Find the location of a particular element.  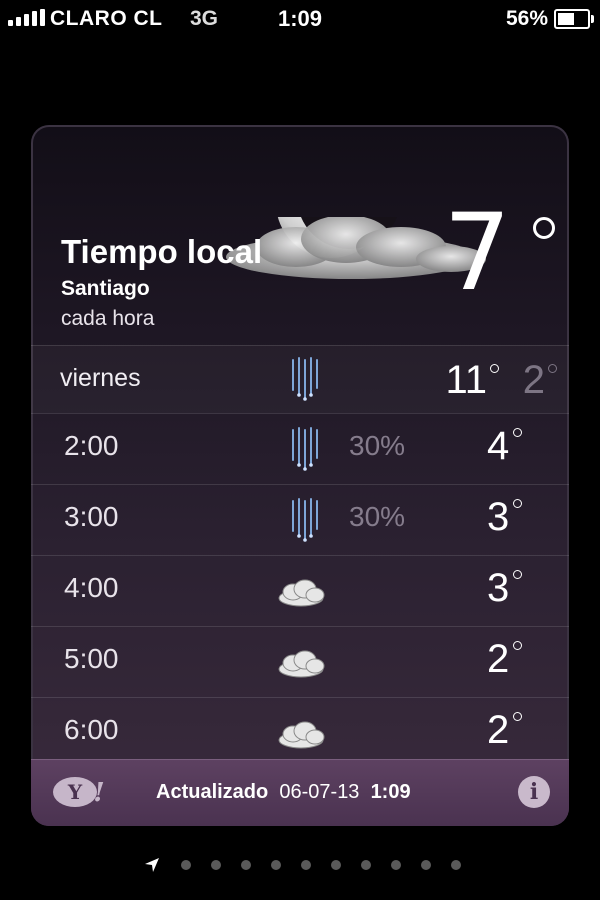

hour-time: 5:00 is located at coordinates (91, 658).